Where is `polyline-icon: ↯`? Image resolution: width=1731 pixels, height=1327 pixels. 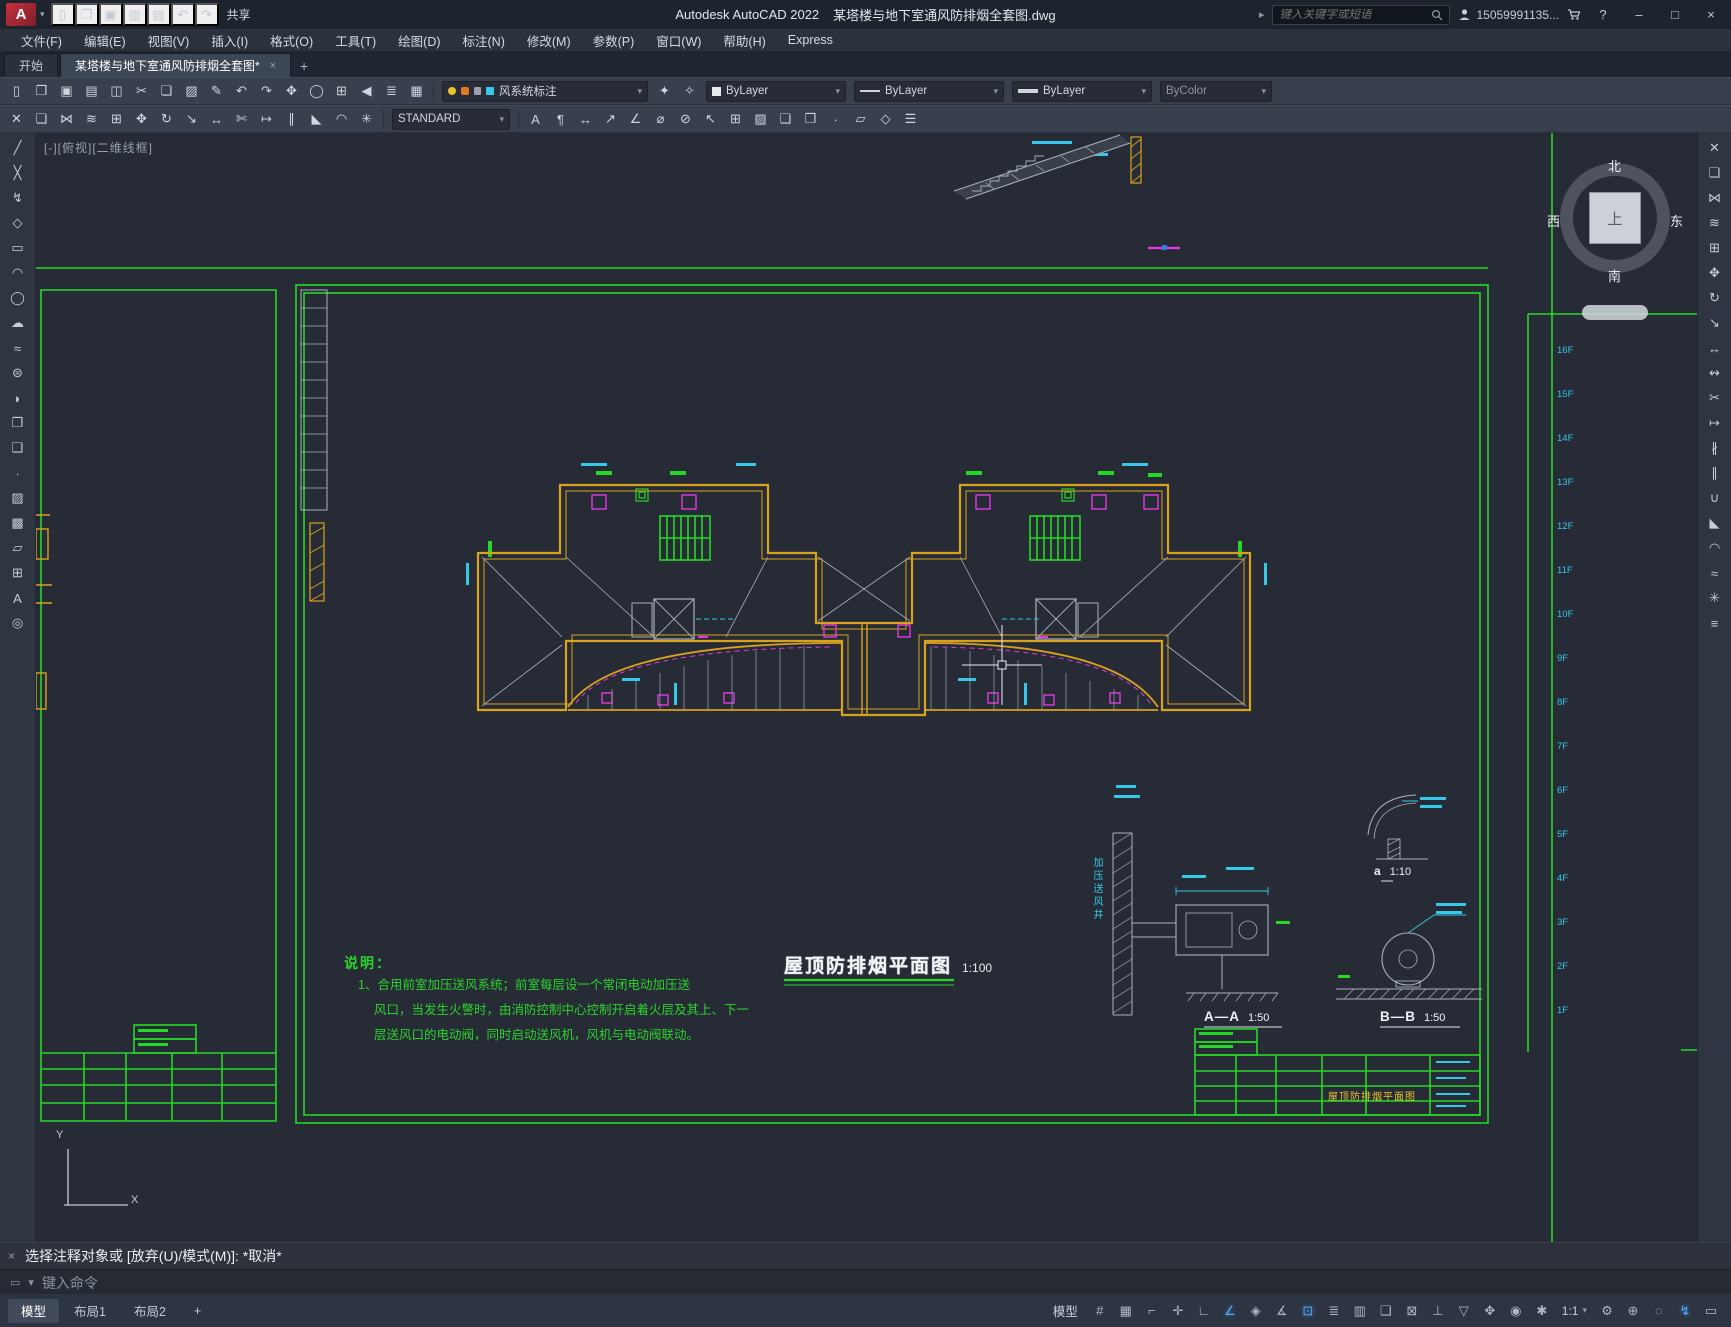
polyline-icon: ↯ is located at coordinates (18, 198).